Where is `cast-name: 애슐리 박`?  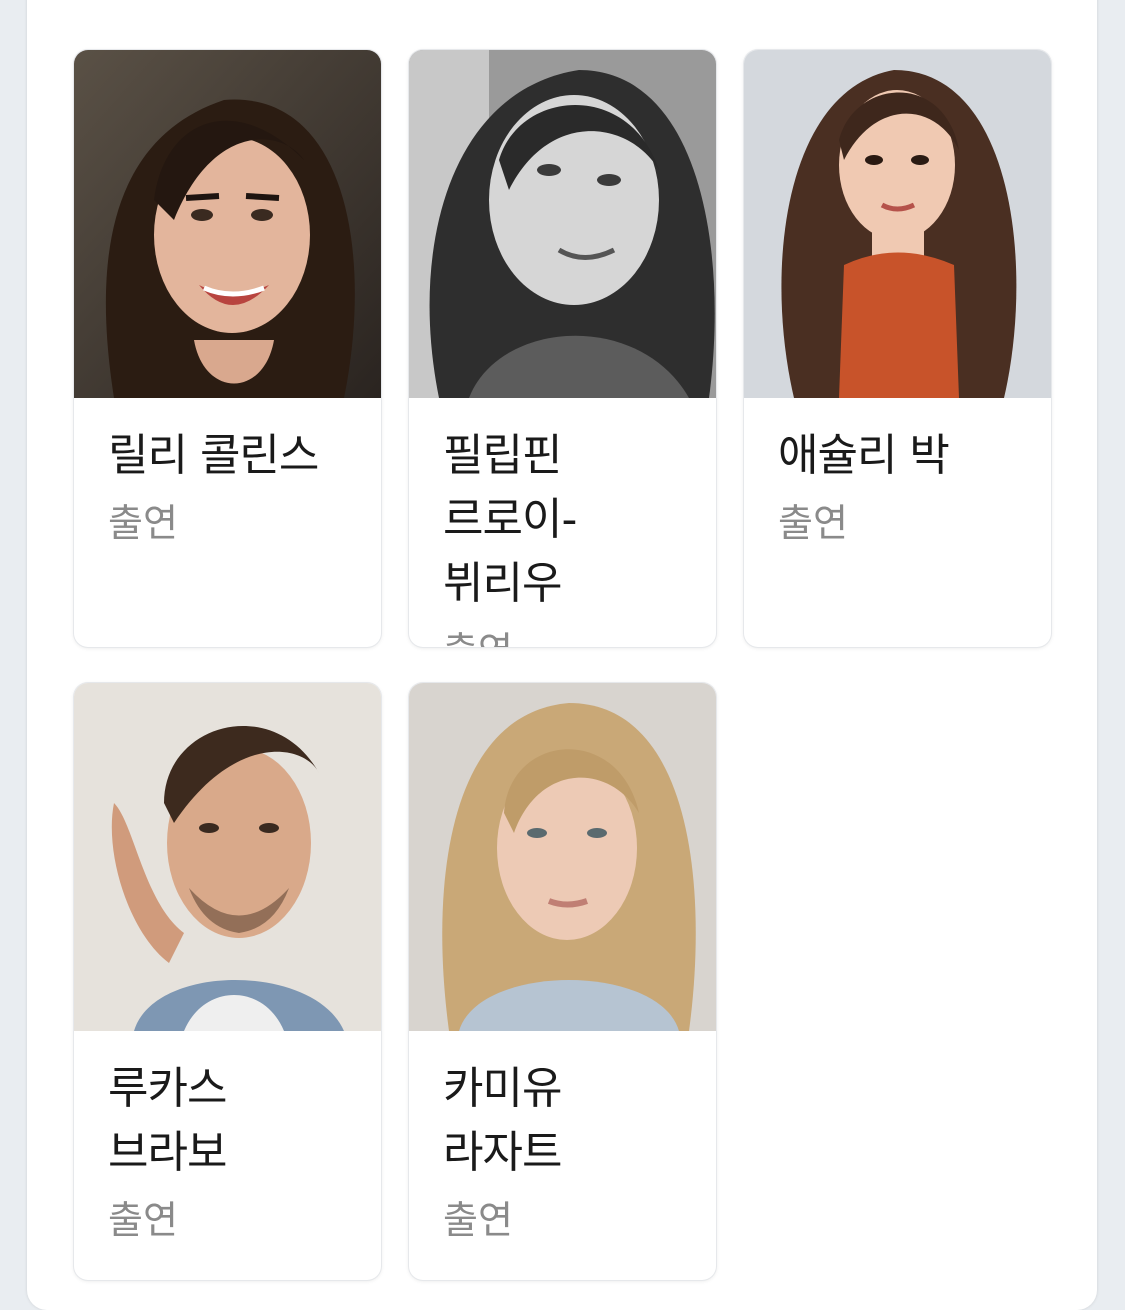
cast-name: 애슐리 박 is located at coordinates (864, 455).